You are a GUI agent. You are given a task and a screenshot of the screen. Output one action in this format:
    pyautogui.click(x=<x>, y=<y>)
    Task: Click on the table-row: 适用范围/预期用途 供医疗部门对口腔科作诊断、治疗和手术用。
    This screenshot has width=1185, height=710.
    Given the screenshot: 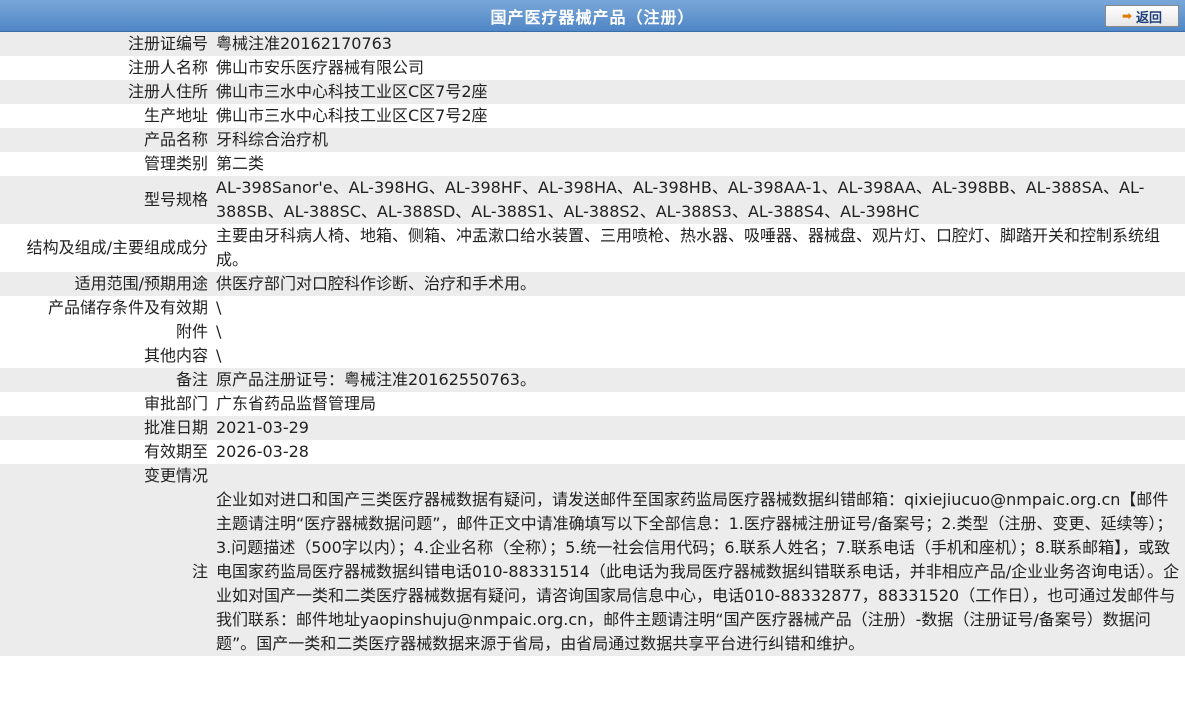 What is the action you would take?
    pyautogui.click(x=592, y=284)
    